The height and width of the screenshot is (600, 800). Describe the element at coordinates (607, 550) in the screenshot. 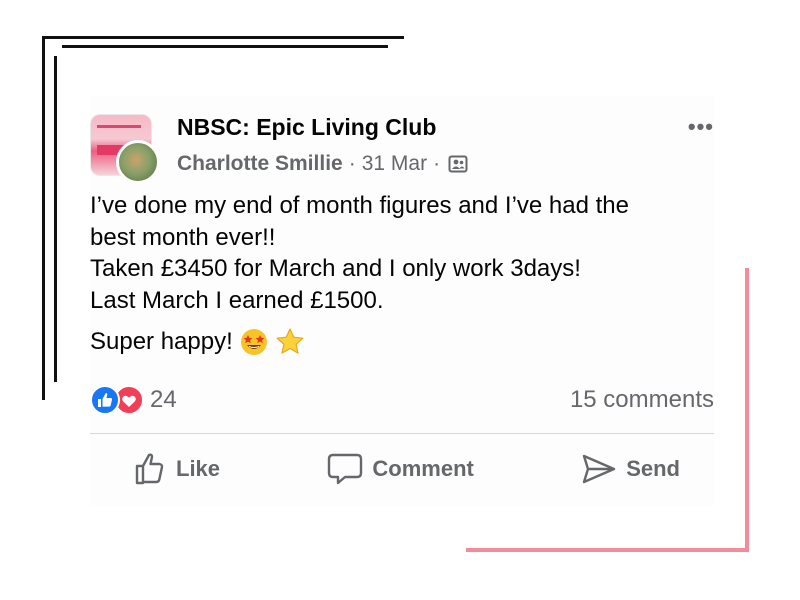

I see `decorative-pink-line-bottom` at that location.